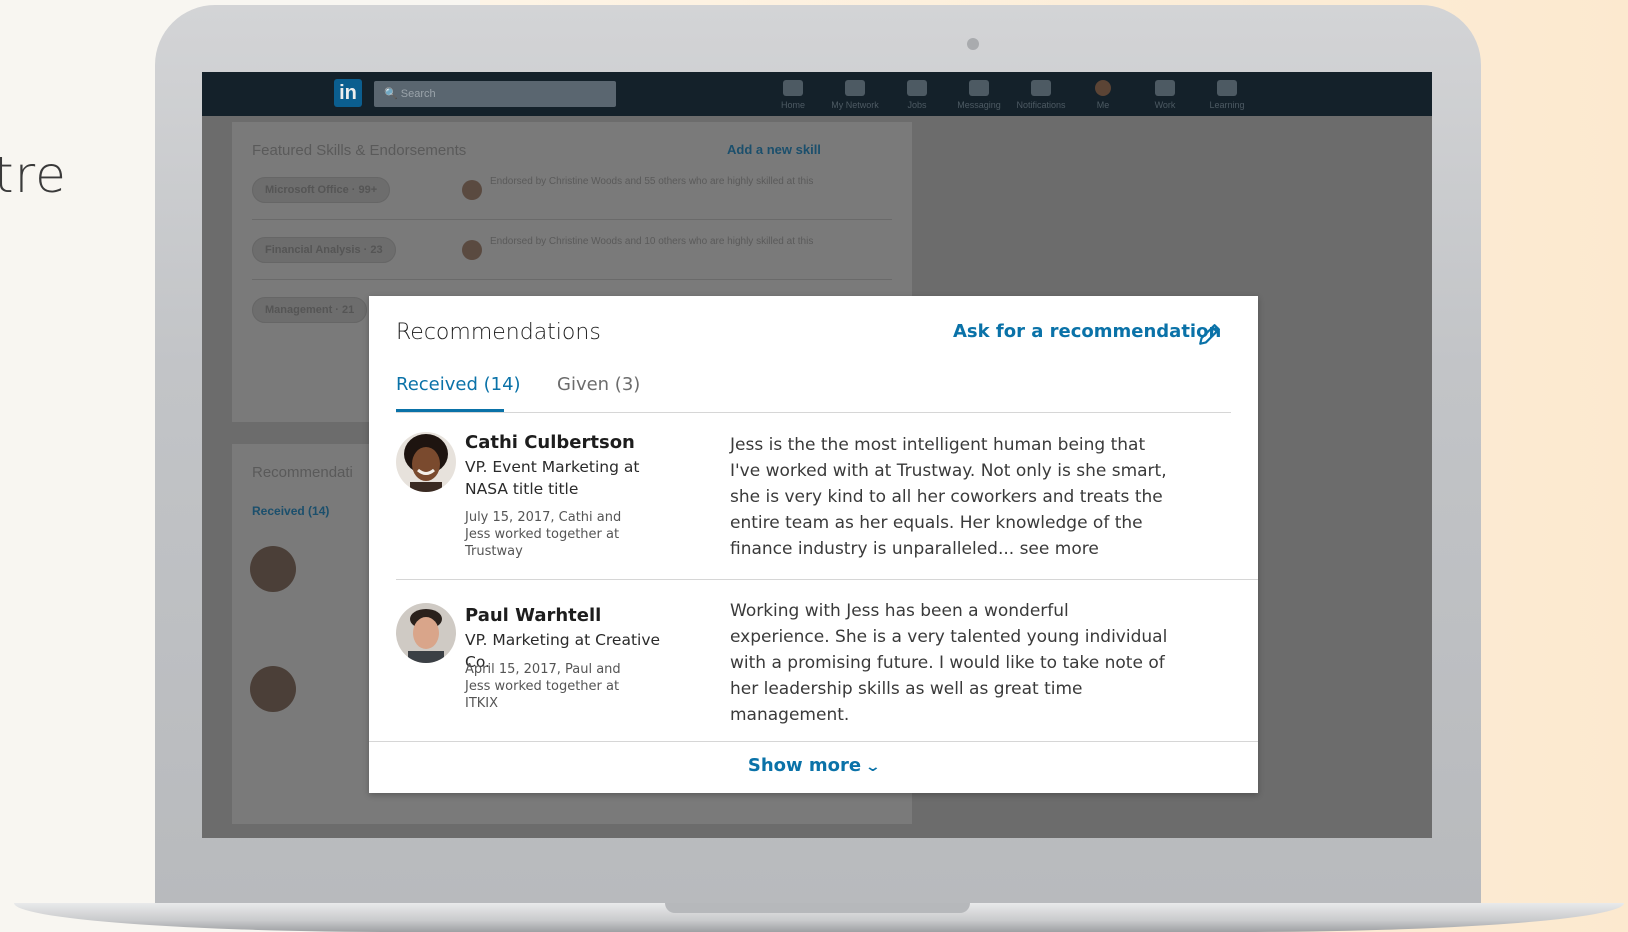 Image resolution: width=1628 pixels, height=932 pixels. What do you see at coordinates (917, 105) in the screenshot?
I see `nav-label: Jobs` at bounding box center [917, 105].